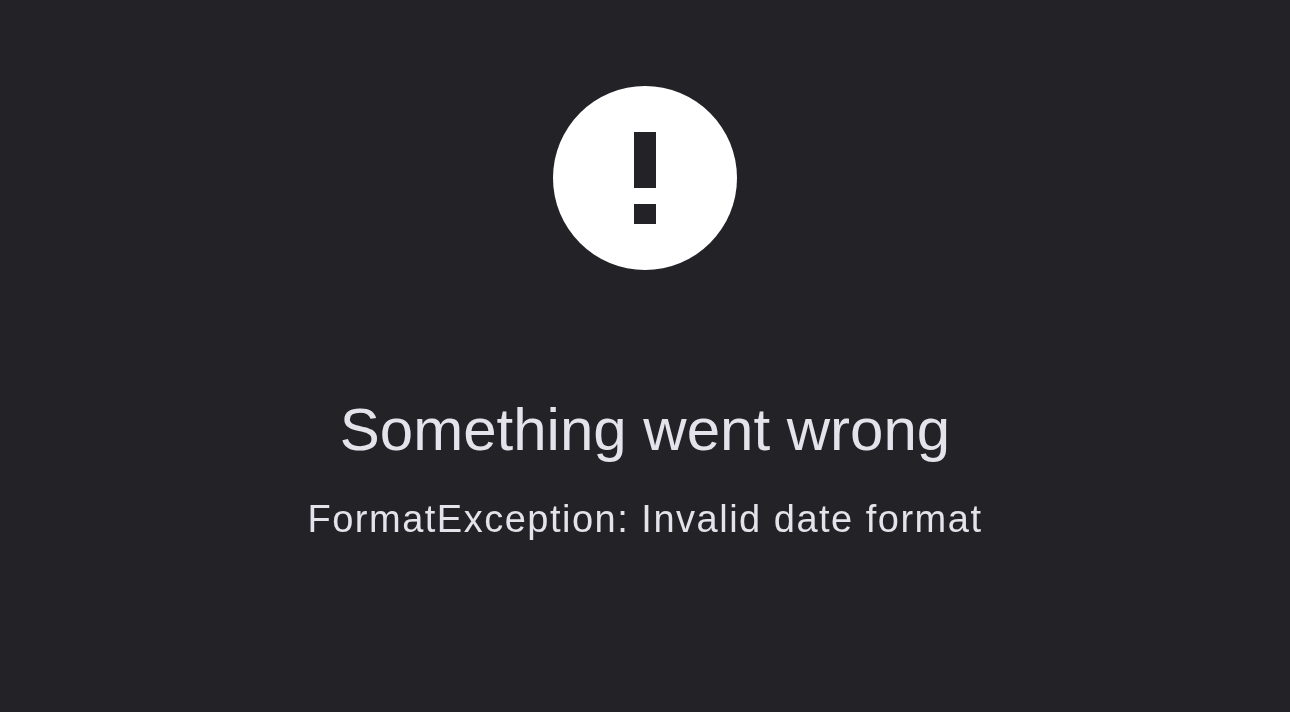  Describe the element at coordinates (645, 430) in the screenshot. I see `error-title: Something went wrong` at that location.